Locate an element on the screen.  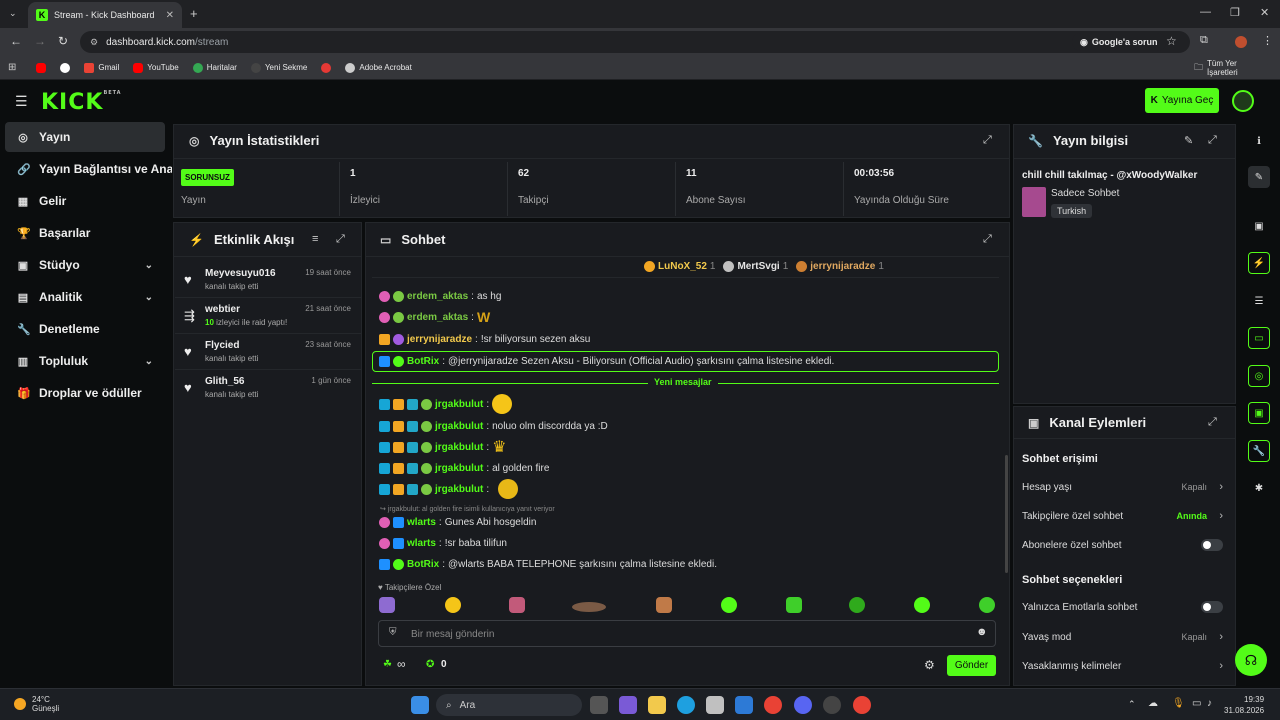
cloud-icon: ☁ is located at coordinates (1153, 703).